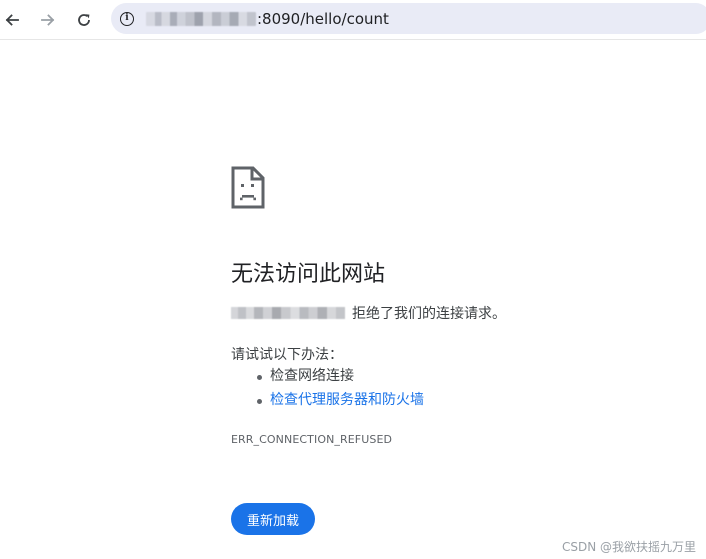  I want to click on refused-message-text: 拒绝了我们的连接请求。, so click(429, 314).